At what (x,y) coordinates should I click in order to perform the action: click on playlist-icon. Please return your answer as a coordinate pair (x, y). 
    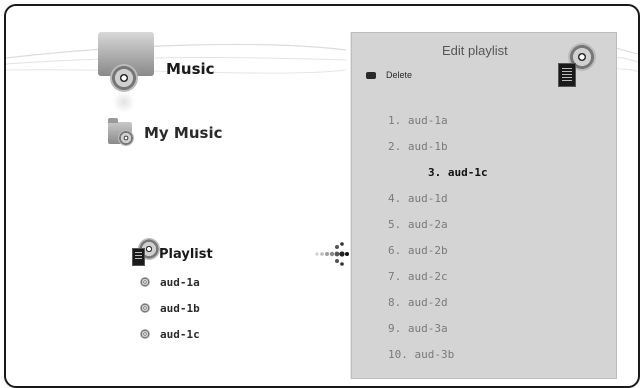
    Looking at the image, I should click on (146, 252).